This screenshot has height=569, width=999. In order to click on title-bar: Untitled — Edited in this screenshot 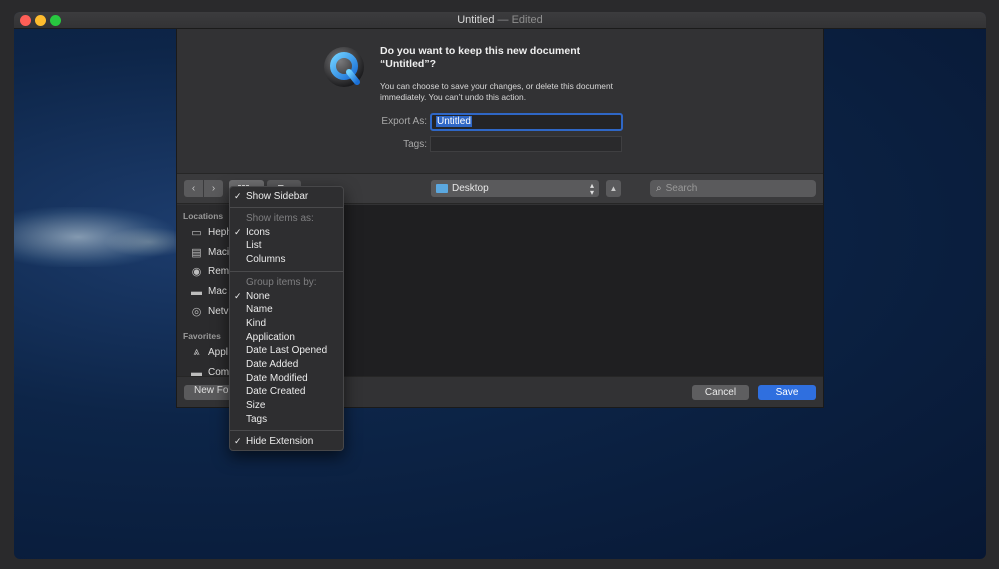, I will do `click(500, 20)`.